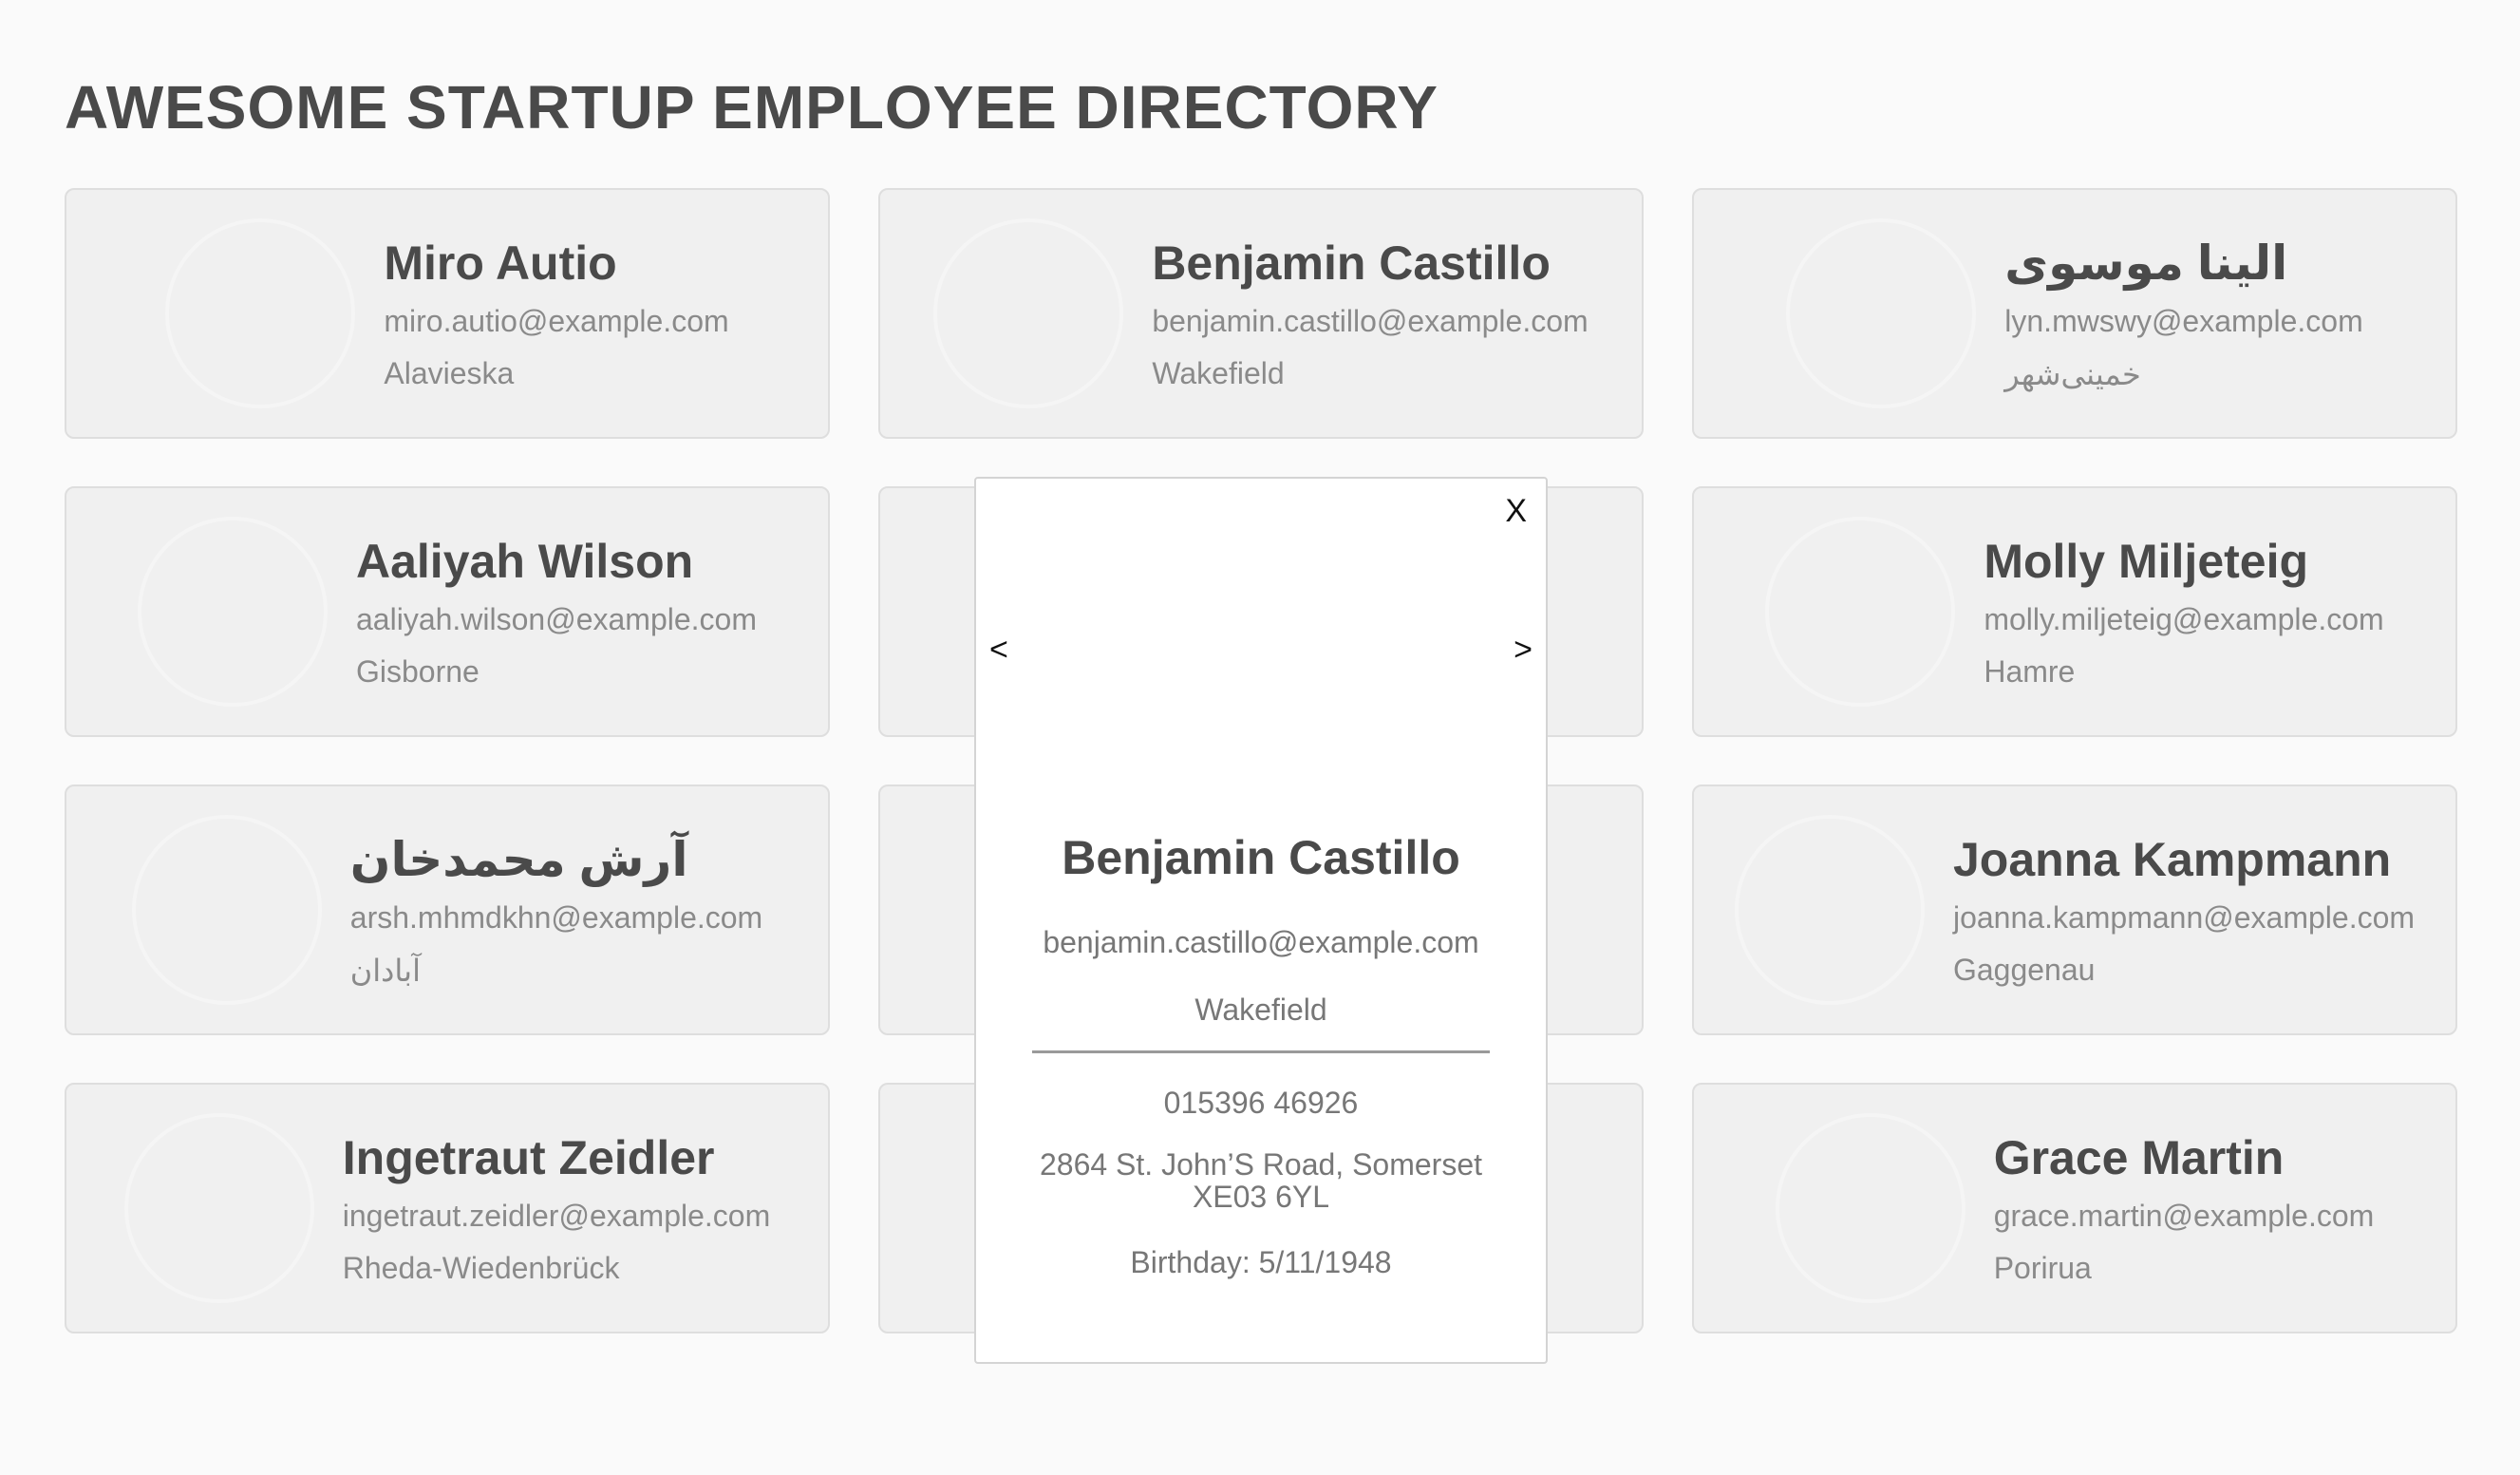 The image size is (2520, 1475). I want to click on employee-email: grace.martin@example.com, so click(2184, 1216).